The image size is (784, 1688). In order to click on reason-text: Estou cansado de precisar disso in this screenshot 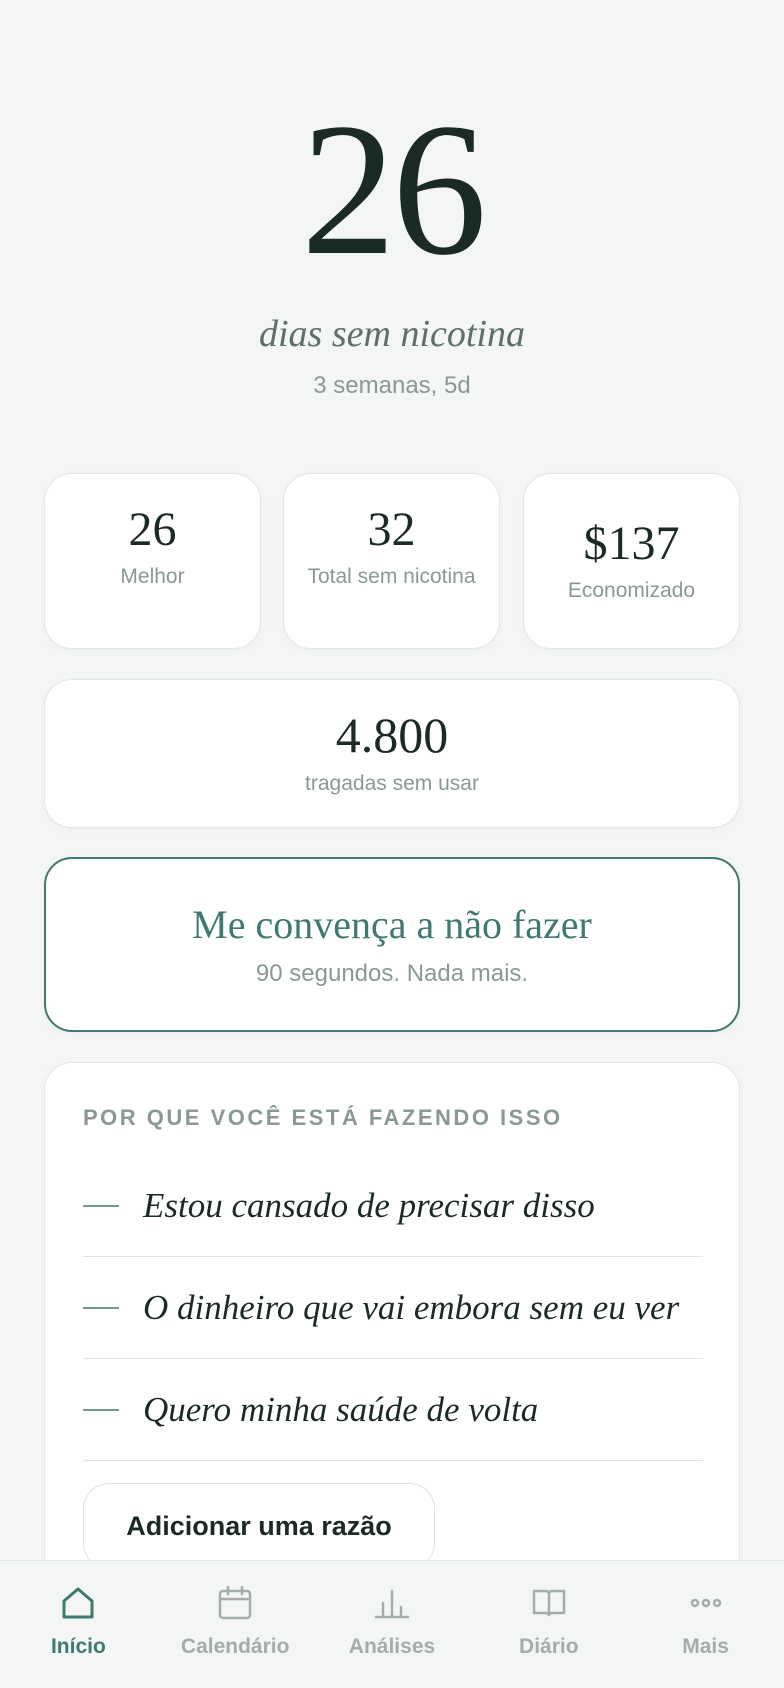, I will do `click(369, 1205)`.